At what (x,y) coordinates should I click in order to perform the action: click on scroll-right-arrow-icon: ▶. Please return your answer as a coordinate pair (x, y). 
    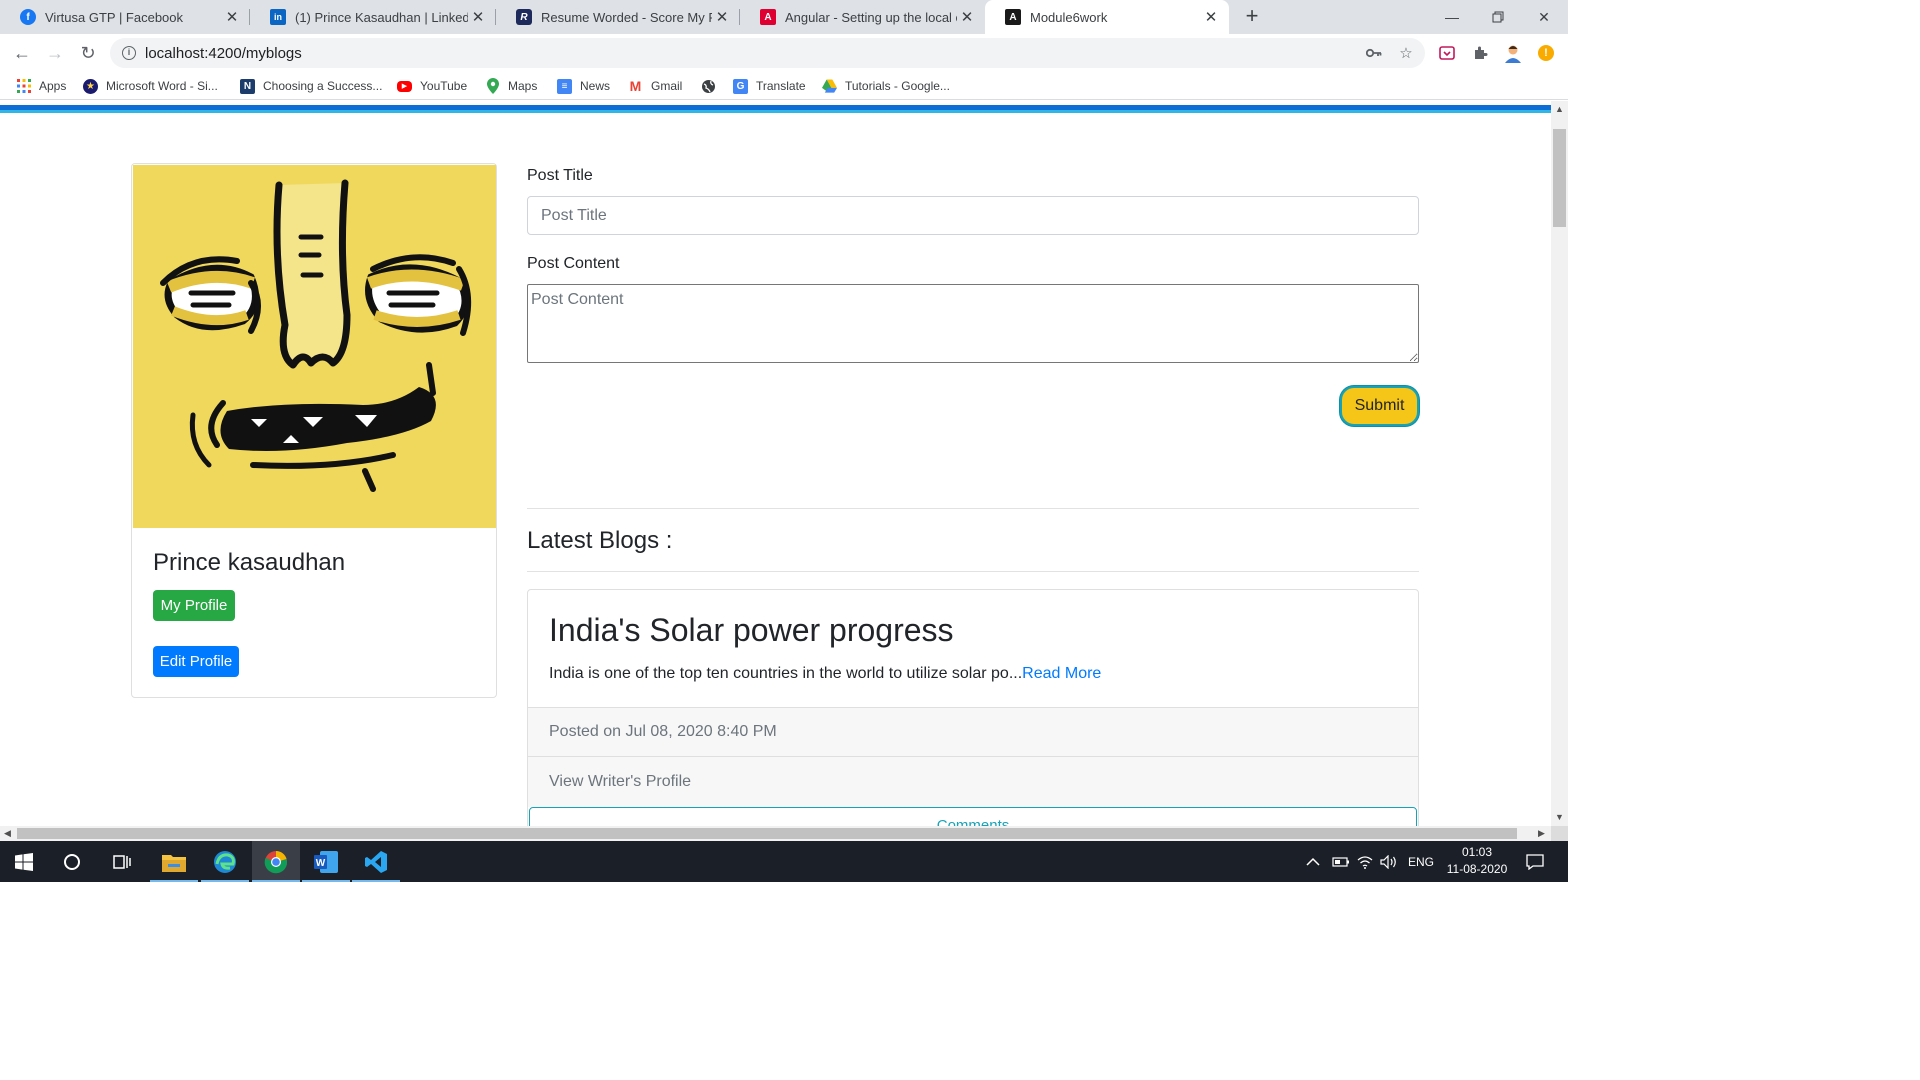
    Looking at the image, I should click on (1541, 833).